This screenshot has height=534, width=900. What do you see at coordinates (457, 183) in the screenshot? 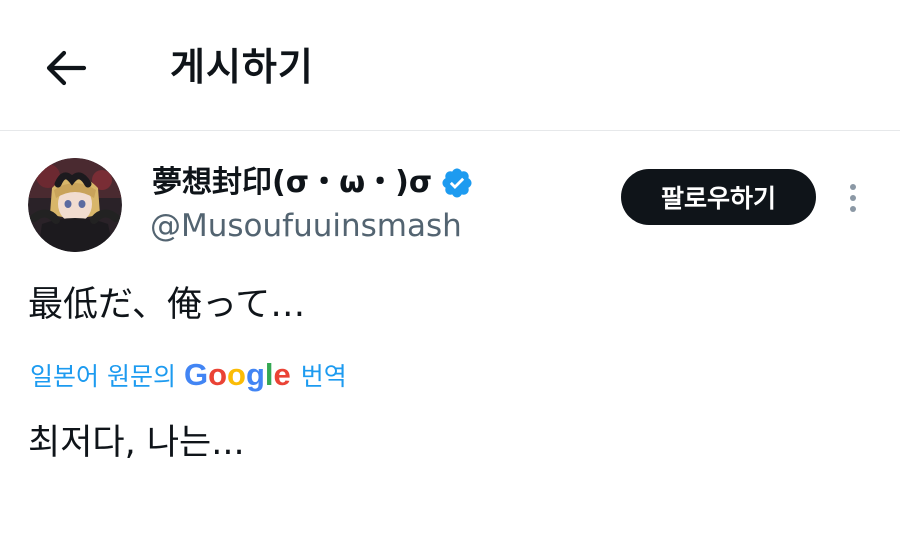
I see `verified-badge-icon` at bounding box center [457, 183].